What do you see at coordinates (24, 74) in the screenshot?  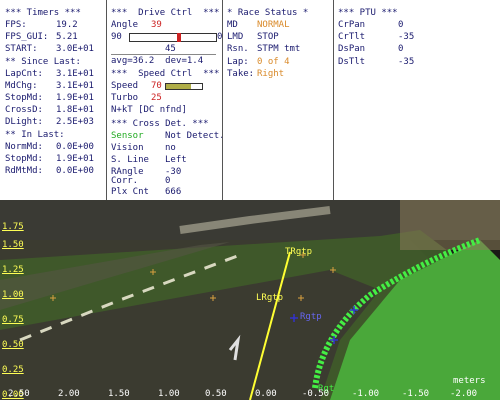 I see `lapcnt-label: LapCnt:` at bounding box center [24, 74].